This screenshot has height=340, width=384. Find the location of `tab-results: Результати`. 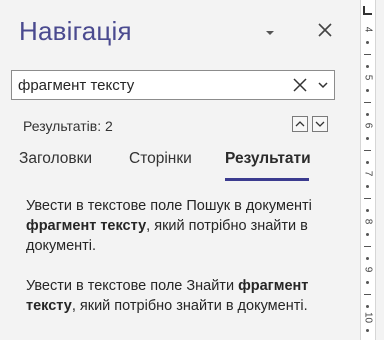

tab-results: Результати is located at coordinates (268, 159).